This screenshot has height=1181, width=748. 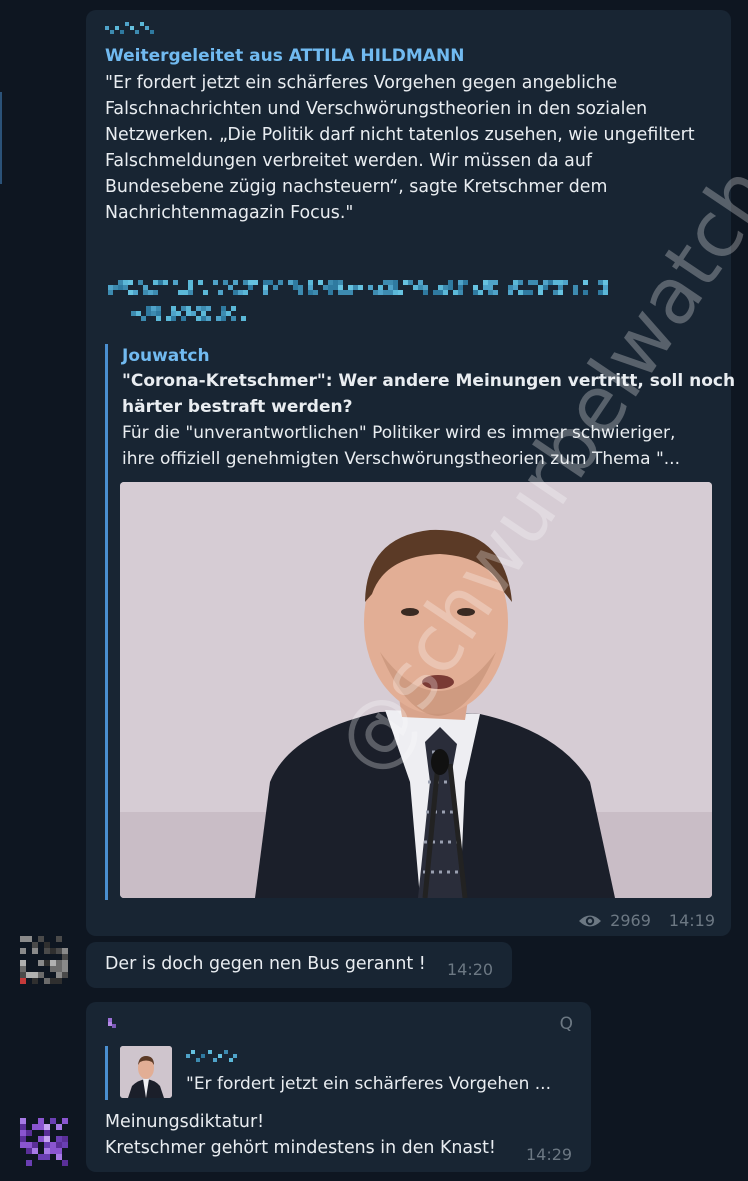 I want to click on views-count: 2969, so click(x=630, y=920).